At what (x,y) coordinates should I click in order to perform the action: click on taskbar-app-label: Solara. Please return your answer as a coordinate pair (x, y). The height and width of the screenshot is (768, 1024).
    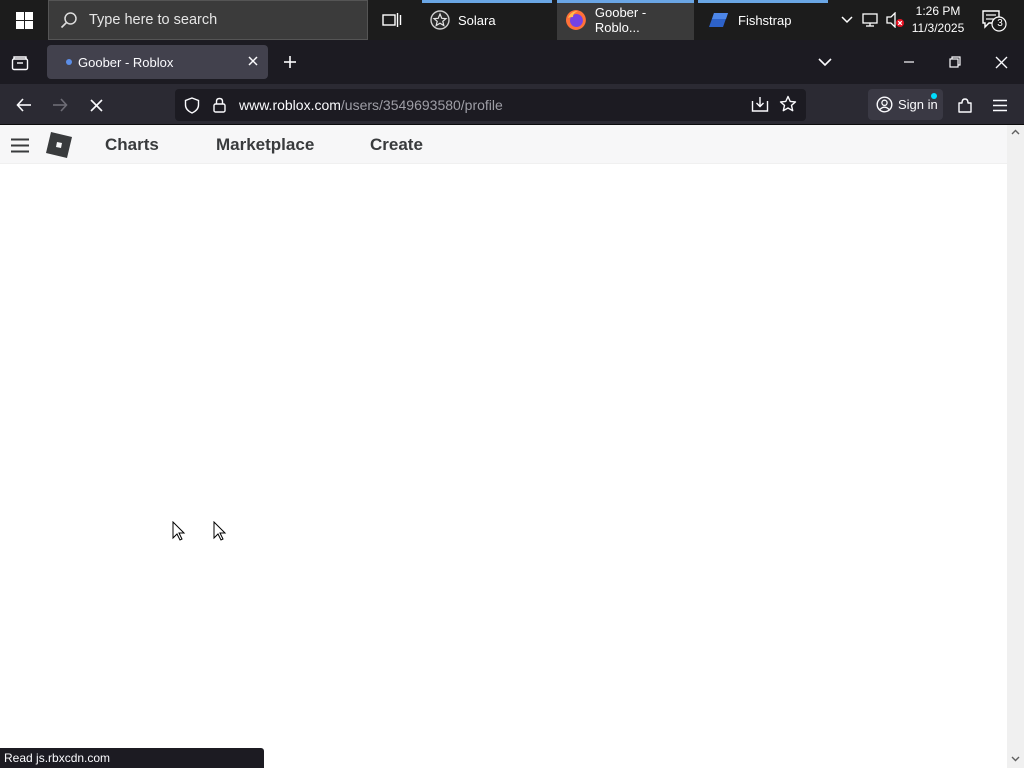
    Looking at the image, I should click on (477, 20).